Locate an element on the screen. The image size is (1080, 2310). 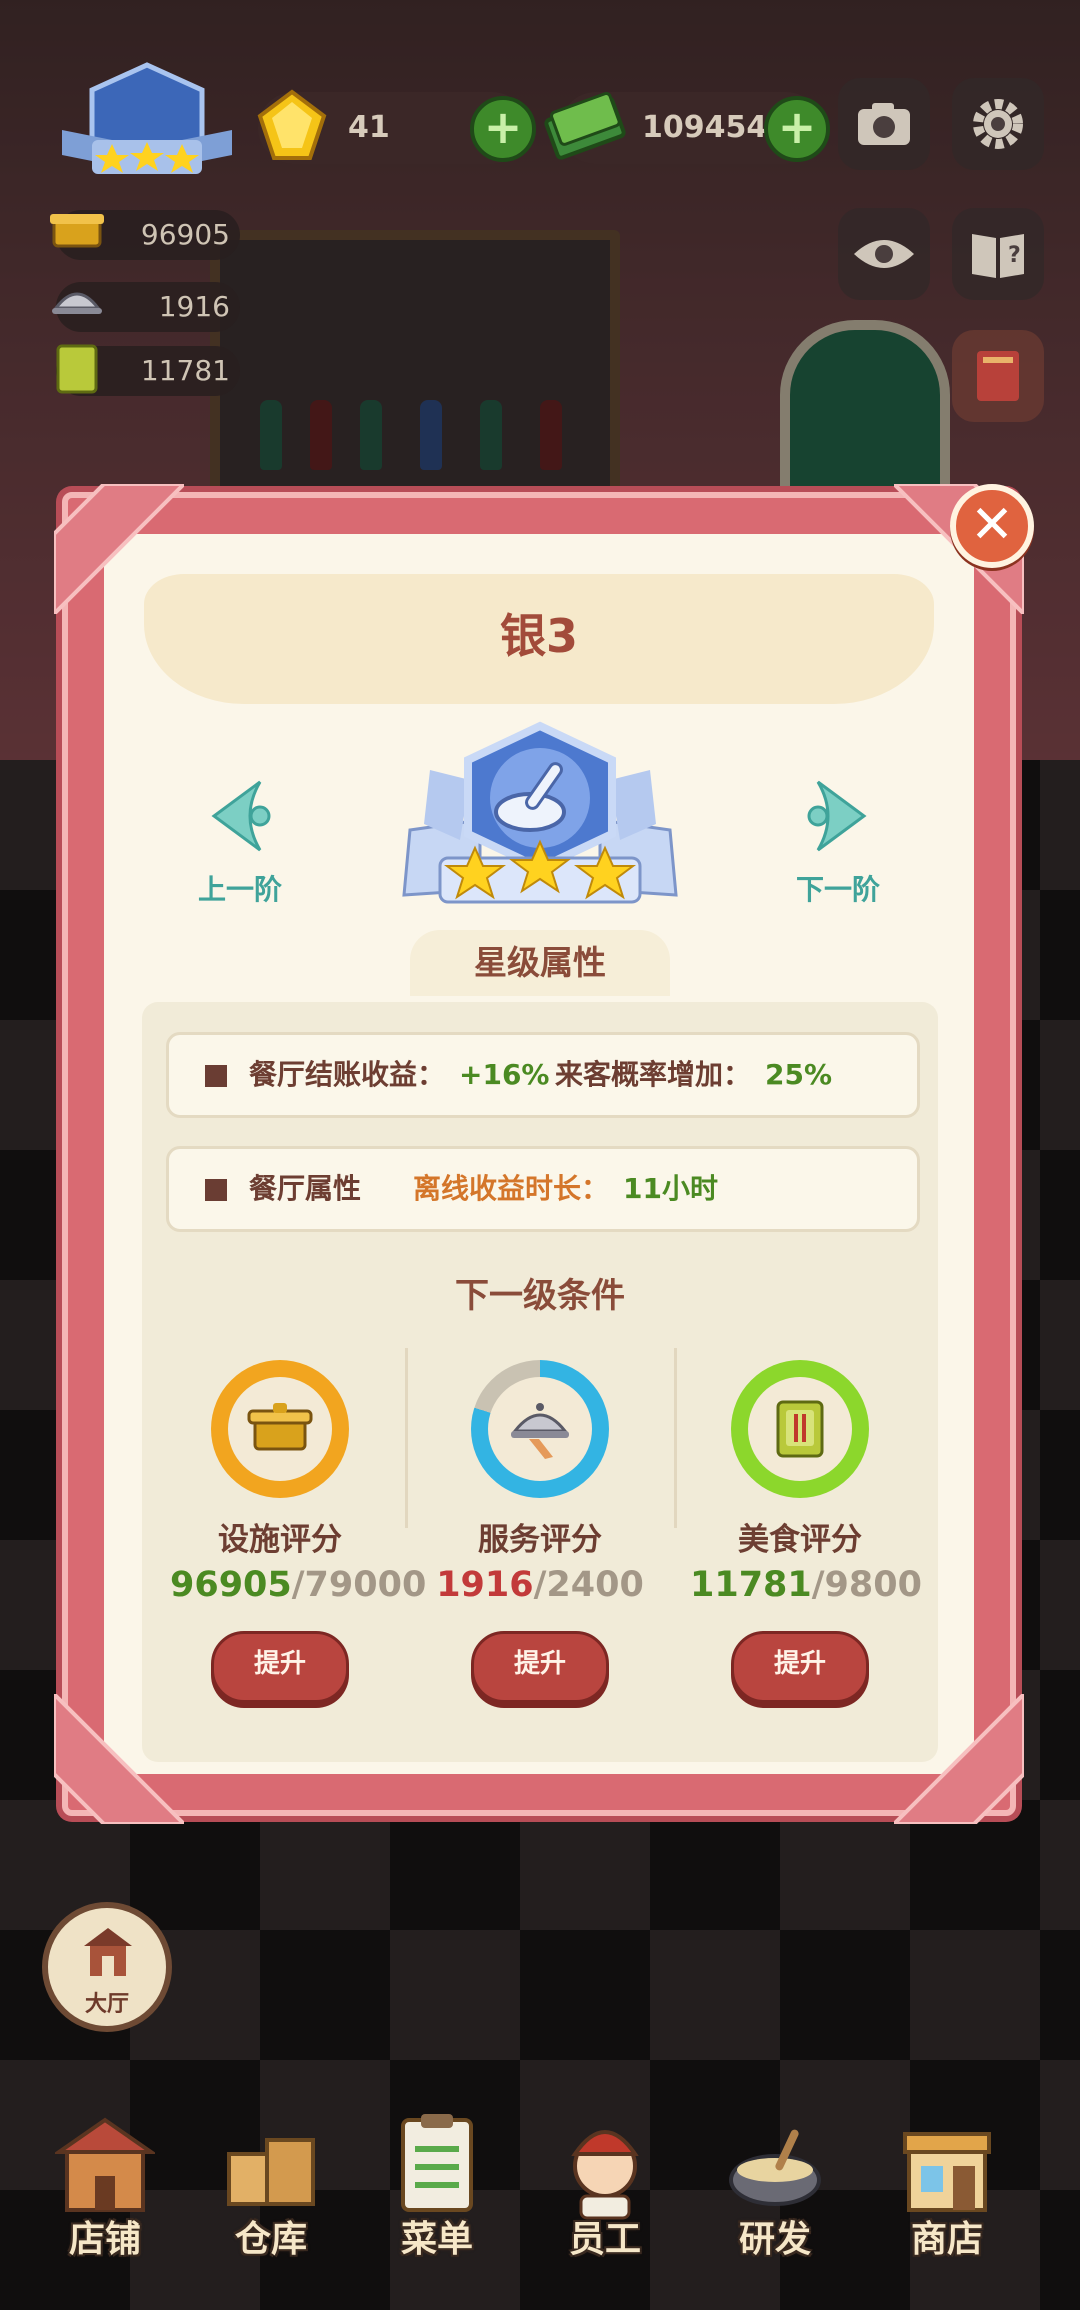
nav-menu: 菜单 is located at coordinates (437, 2200).